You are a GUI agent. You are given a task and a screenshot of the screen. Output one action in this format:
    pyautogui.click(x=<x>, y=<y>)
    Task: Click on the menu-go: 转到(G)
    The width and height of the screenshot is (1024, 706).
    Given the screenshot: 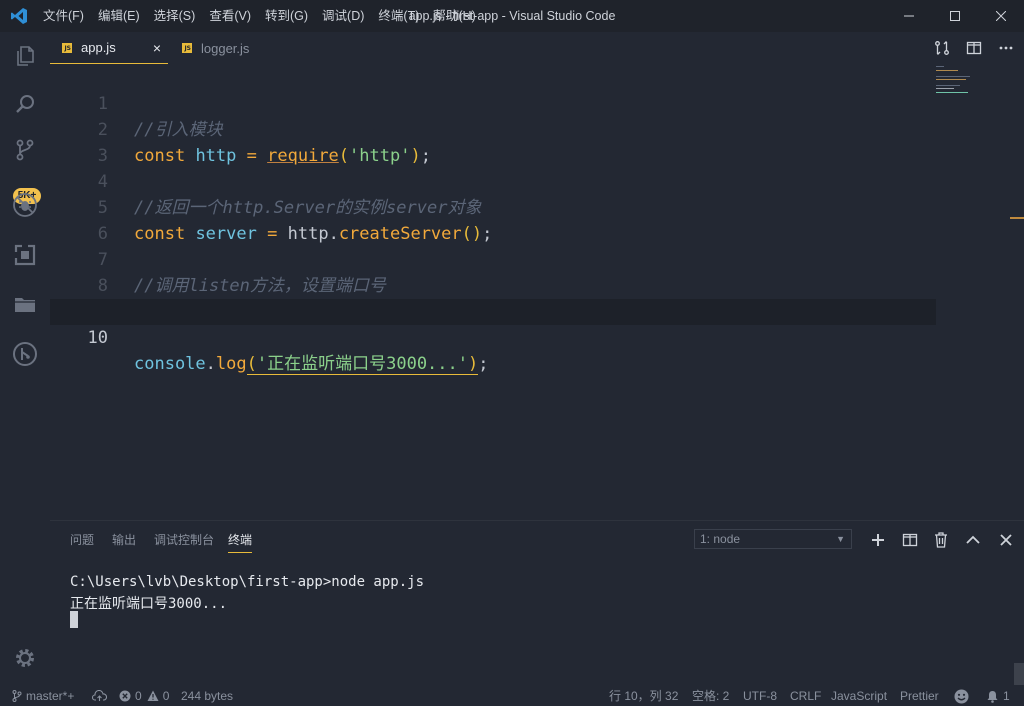 What is the action you would take?
    pyautogui.click(x=286, y=16)
    